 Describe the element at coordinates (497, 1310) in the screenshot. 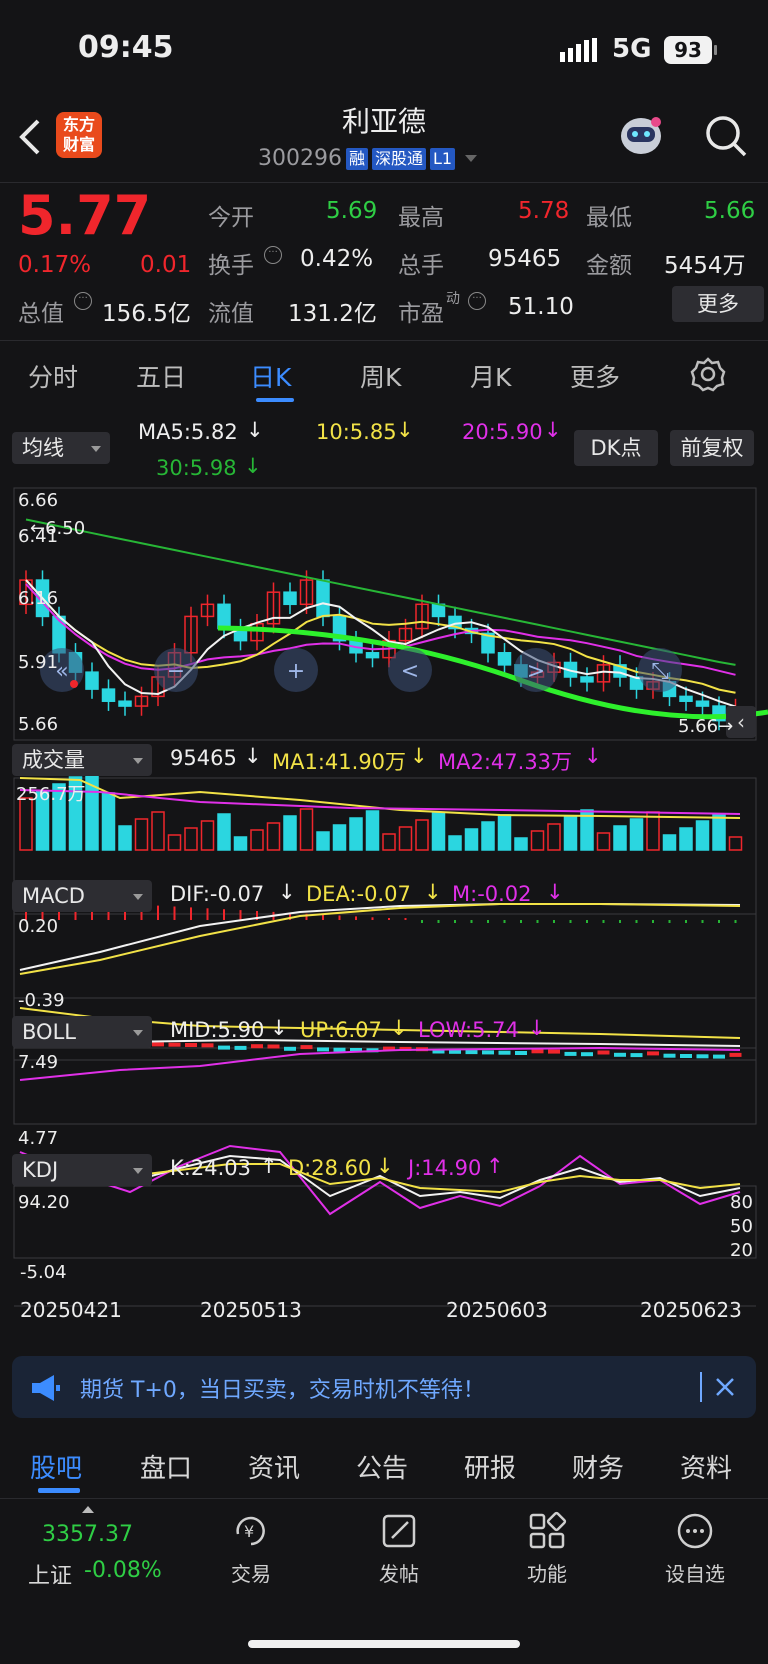

I see `date-label: 20250603` at that location.